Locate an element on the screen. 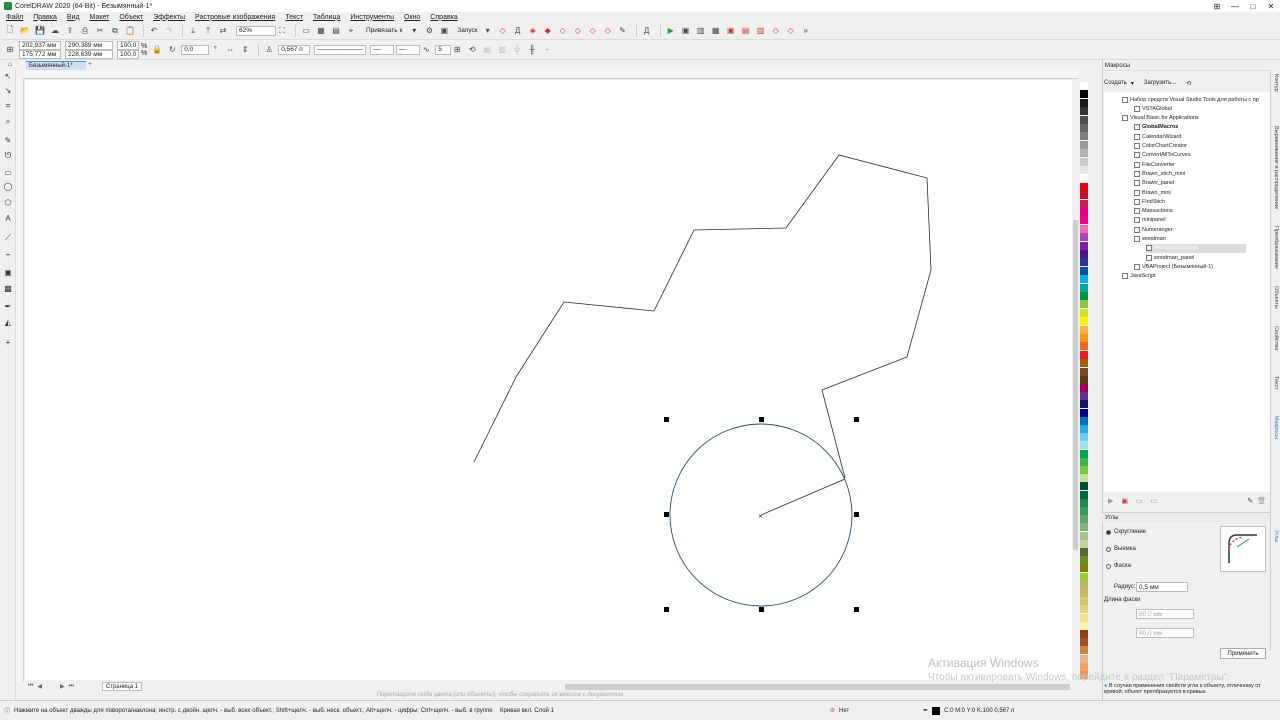 This screenshot has width=1280, height=720. macro-pause-icon: ▣ is located at coordinates (731, 31).